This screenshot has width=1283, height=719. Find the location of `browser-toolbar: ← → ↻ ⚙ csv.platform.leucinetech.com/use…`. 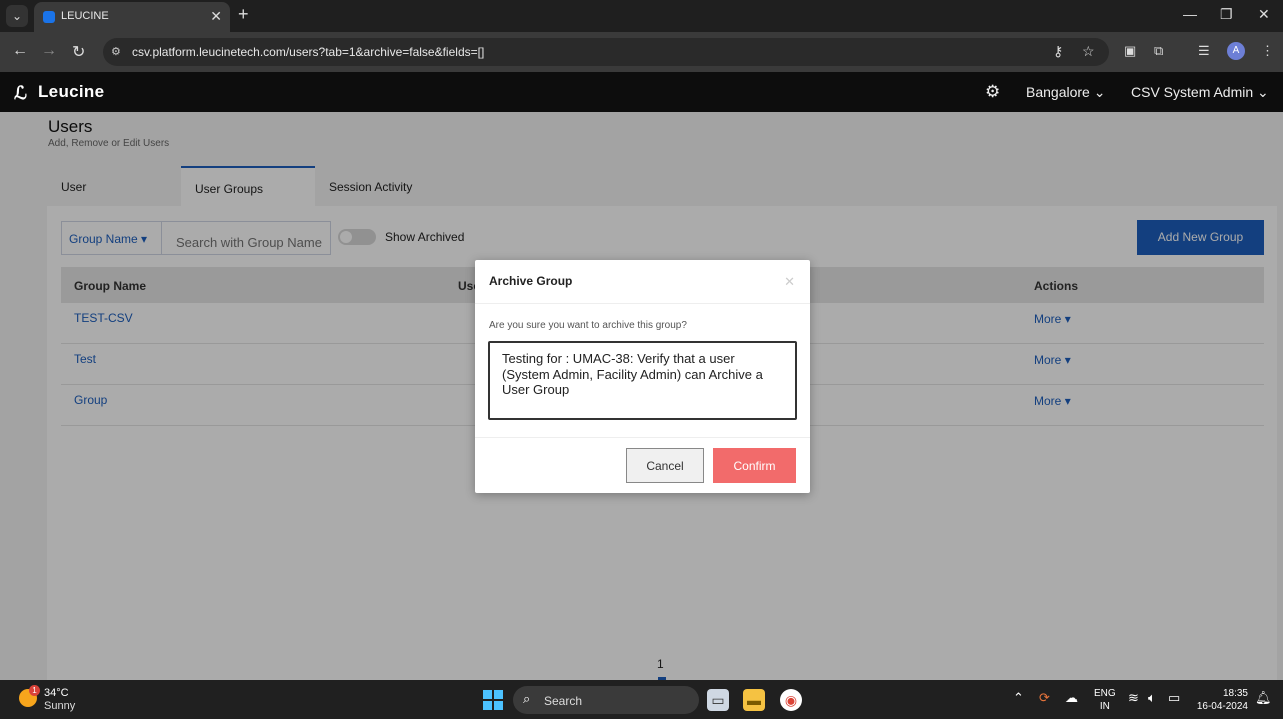

browser-toolbar: ← → ↻ ⚙ csv.platform.leucinetech.com/use… is located at coordinates (641, 52).